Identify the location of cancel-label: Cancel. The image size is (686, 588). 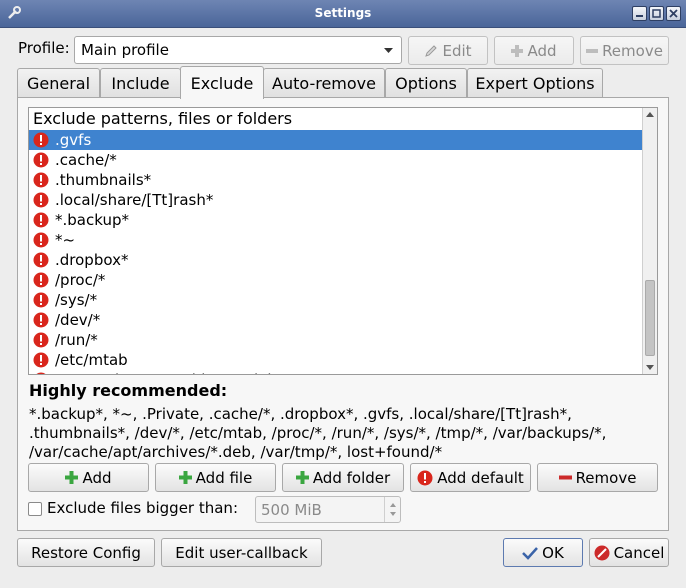
(639, 552).